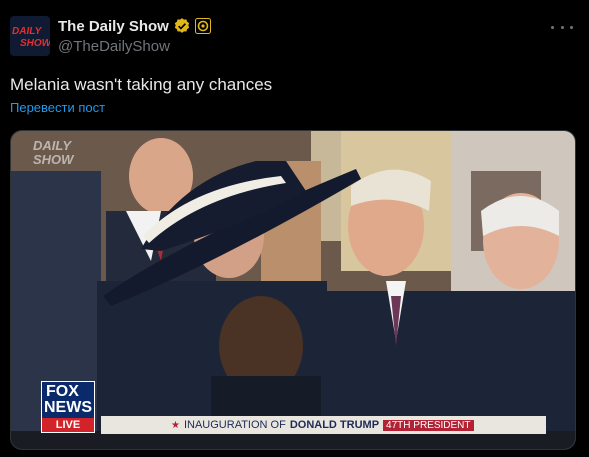  What do you see at coordinates (113, 26) in the screenshot?
I see `display-name: The Daily Show` at bounding box center [113, 26].